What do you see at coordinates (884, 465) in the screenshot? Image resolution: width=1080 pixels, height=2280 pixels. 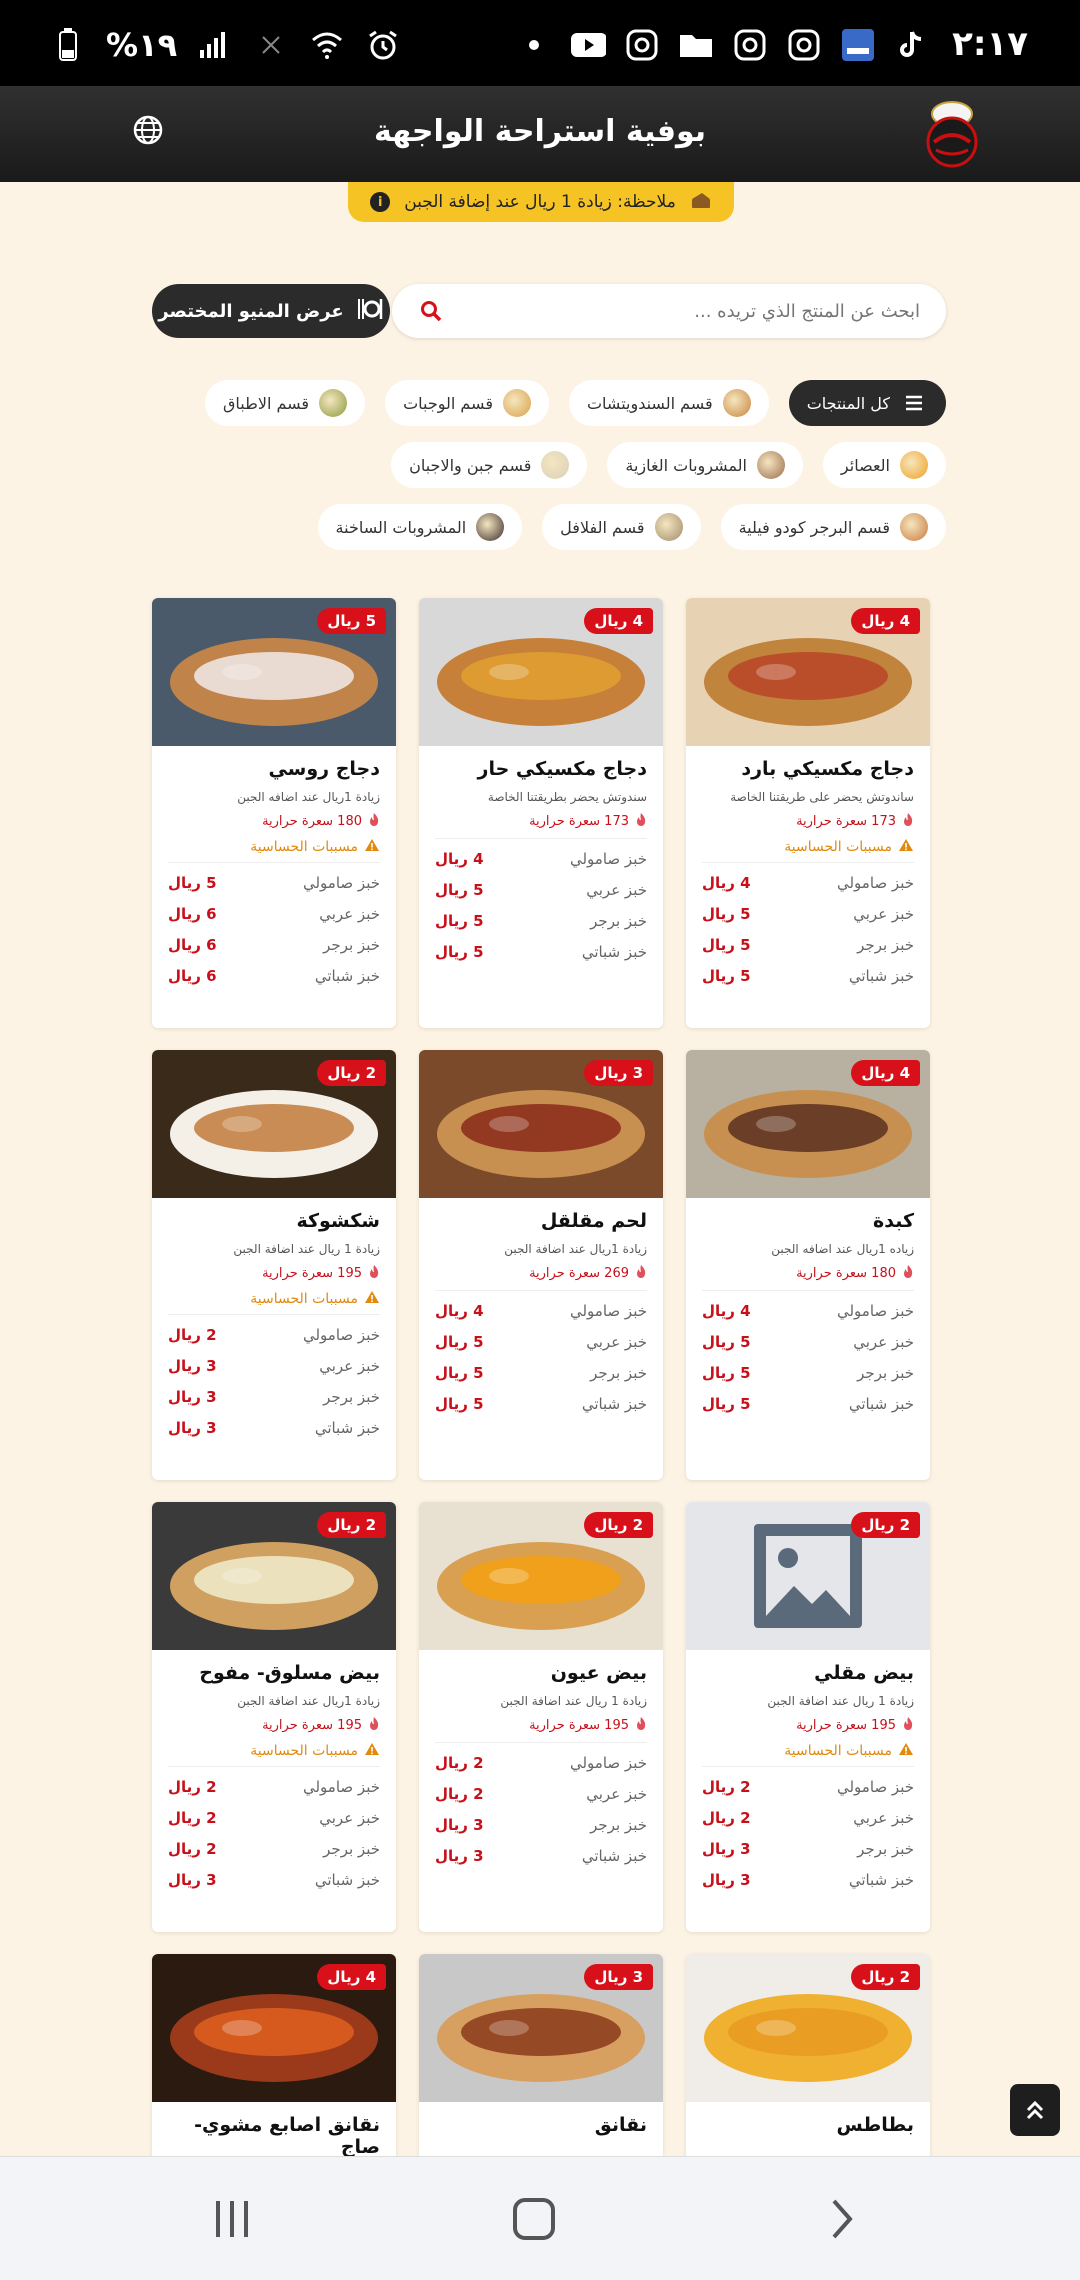 I see `category-chip: العصائر` at bounding box center [884, 465].